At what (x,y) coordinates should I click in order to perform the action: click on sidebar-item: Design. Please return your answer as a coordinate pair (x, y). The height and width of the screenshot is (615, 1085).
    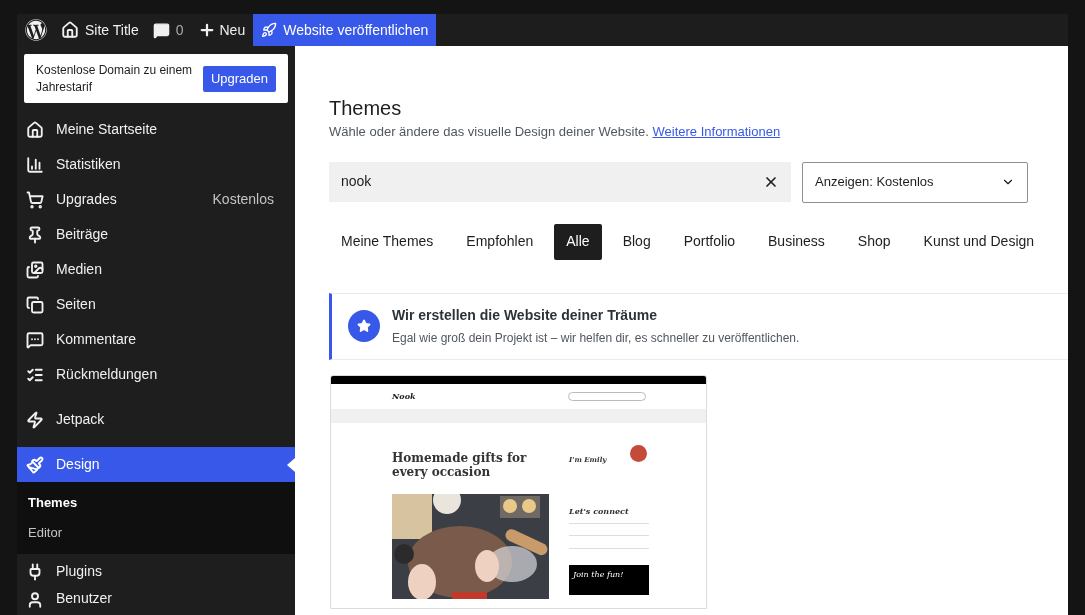
    Looking at the image, I should click on (156, 464).